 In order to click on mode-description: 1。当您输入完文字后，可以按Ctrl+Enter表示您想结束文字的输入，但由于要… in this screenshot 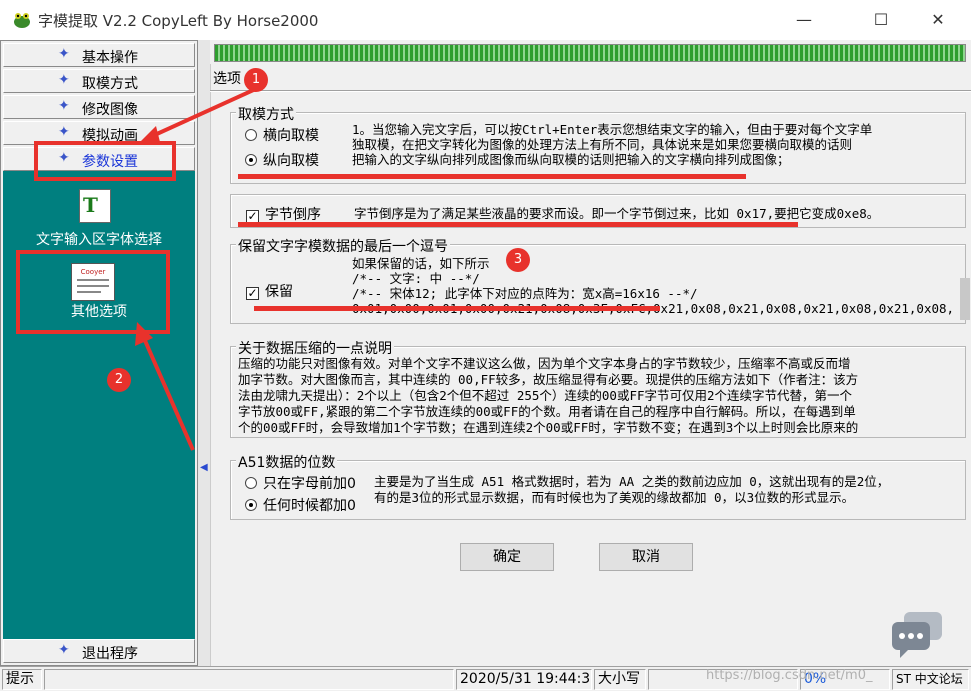, I will do `click(658, 144)`.